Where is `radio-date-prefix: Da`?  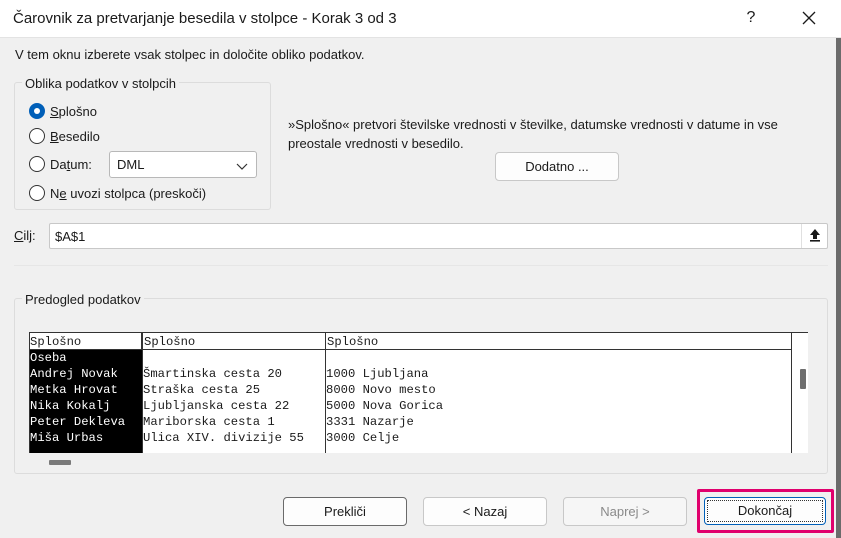
radio-date-prefix: Da is located at coordinates (58, 164).